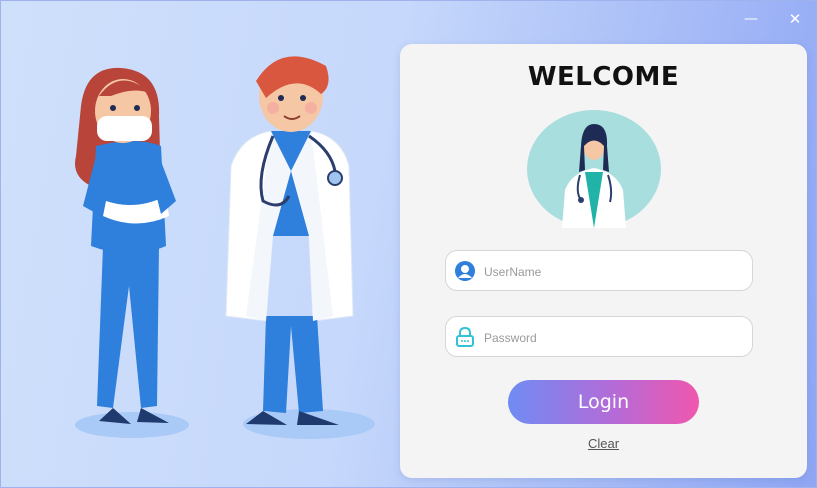 This screenshot has height=488, width=817. What do you see at coordinates (465, 337) in the screenshot?
I see `lock-icon` at bounding box center [465, 337].